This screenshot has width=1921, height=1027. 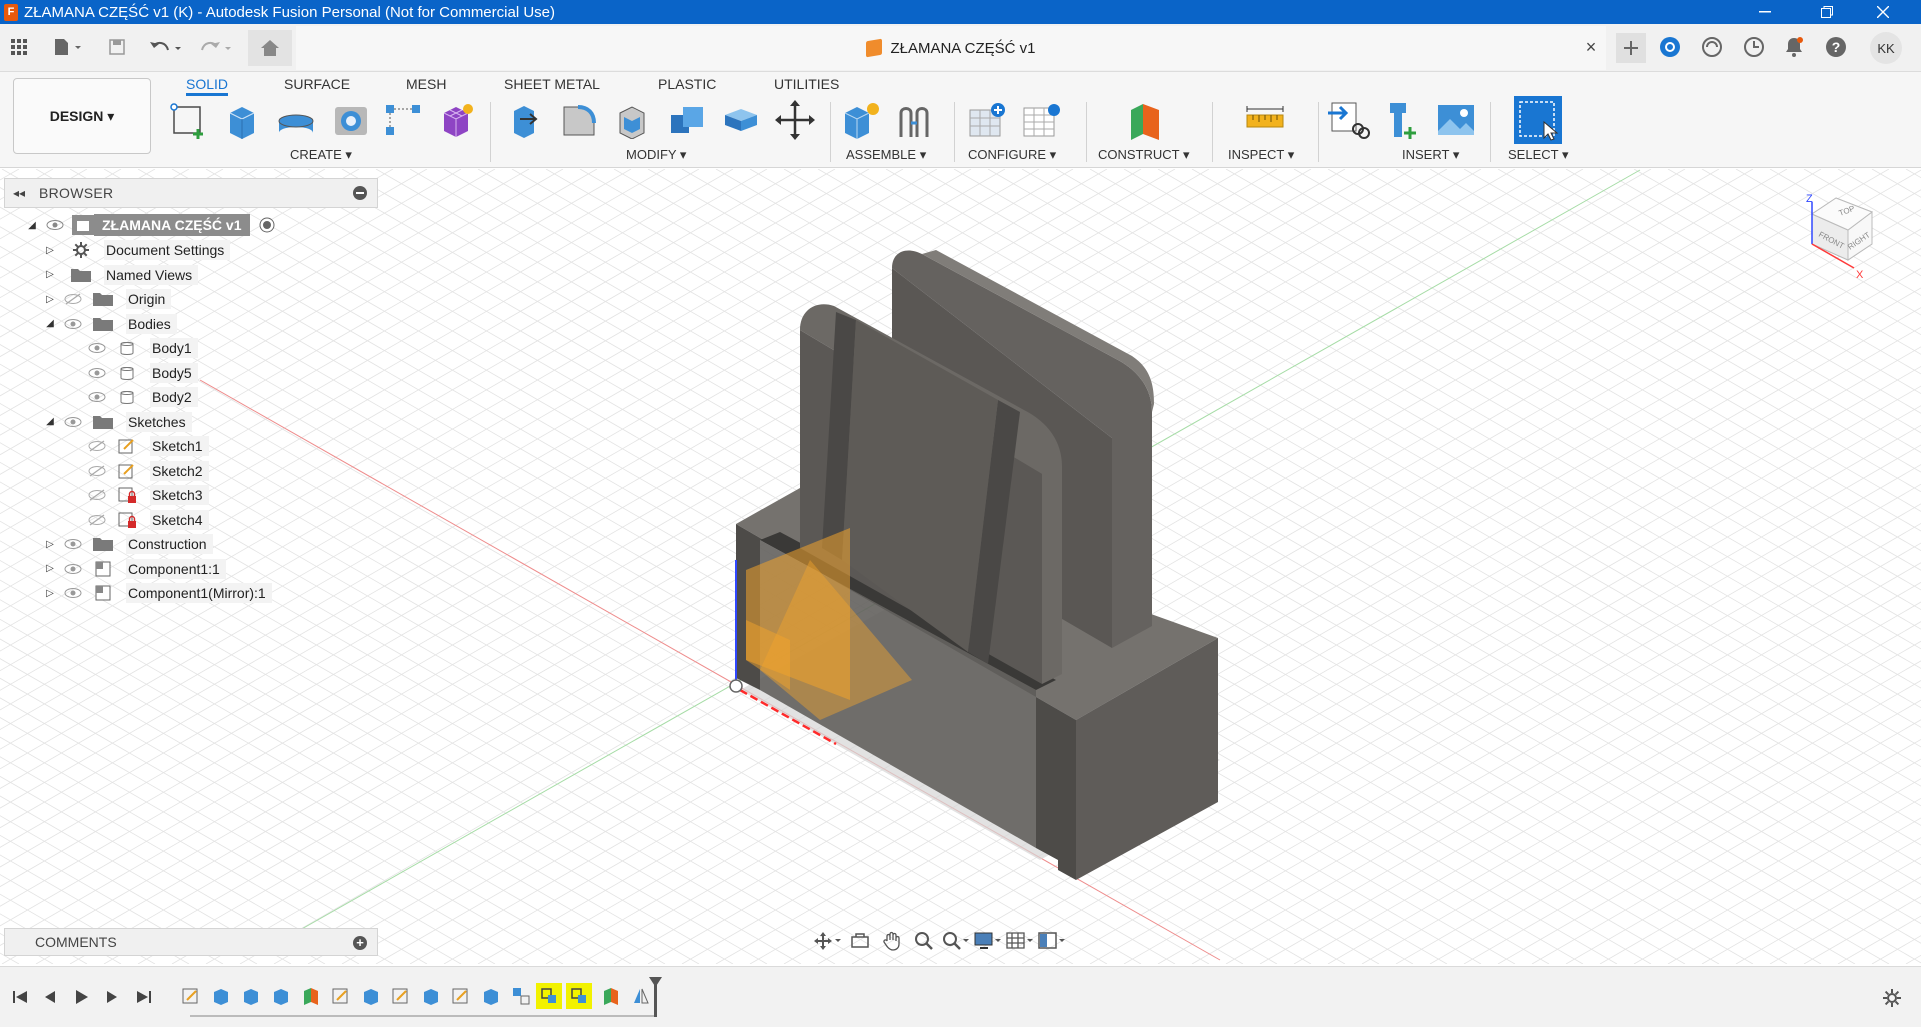 What do you see at coordinates (860, 941) in the screenshot?
I see `look-at-icon` at bounding box center [860, 941].